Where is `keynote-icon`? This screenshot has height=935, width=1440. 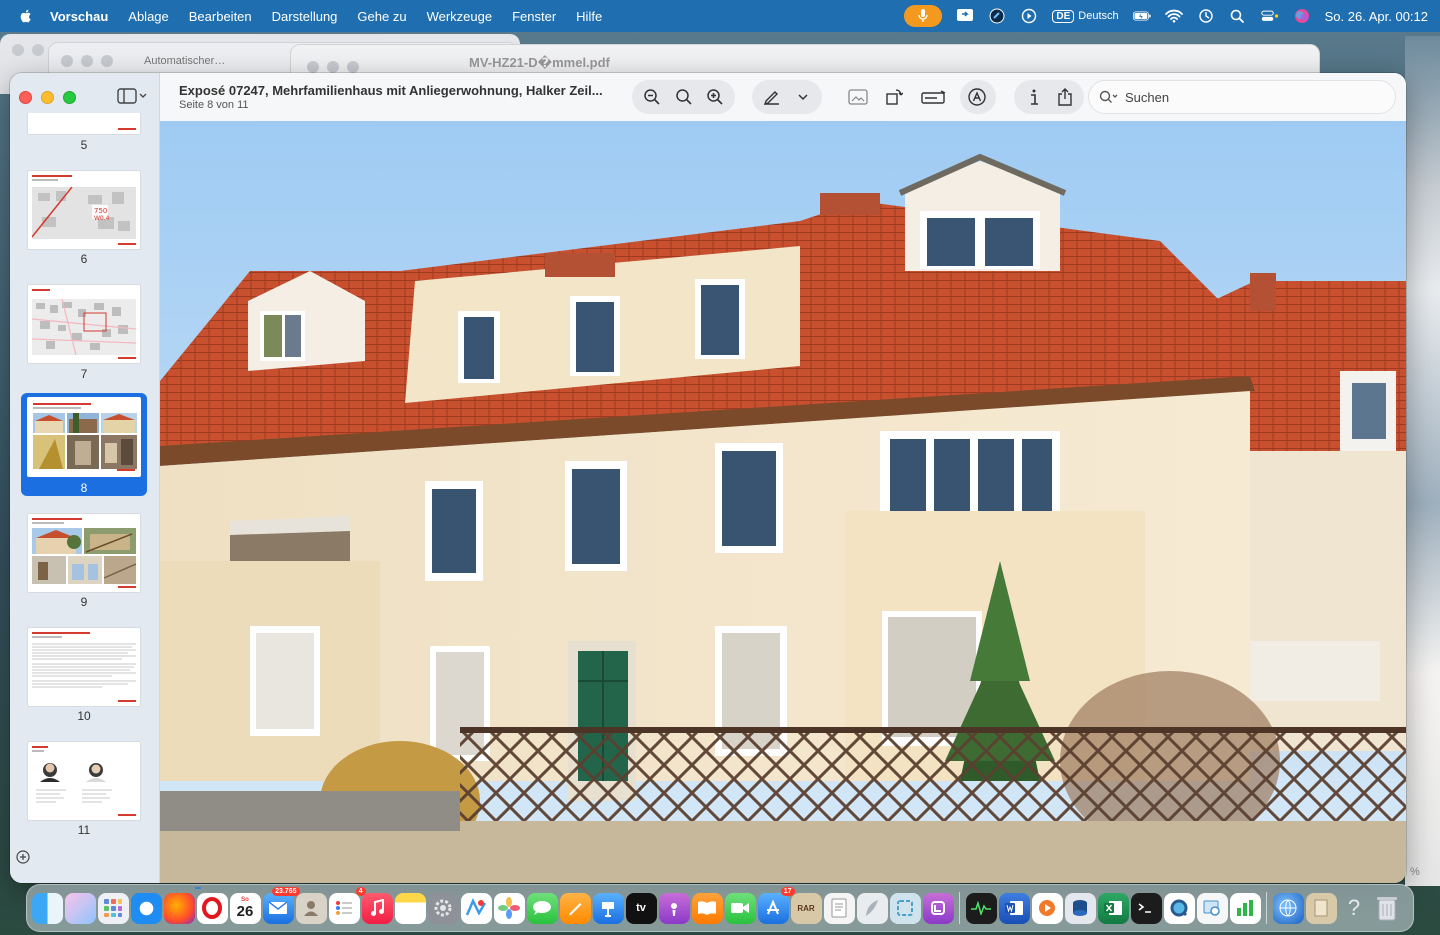 keynote-icon is located at coordinates (608, 908).